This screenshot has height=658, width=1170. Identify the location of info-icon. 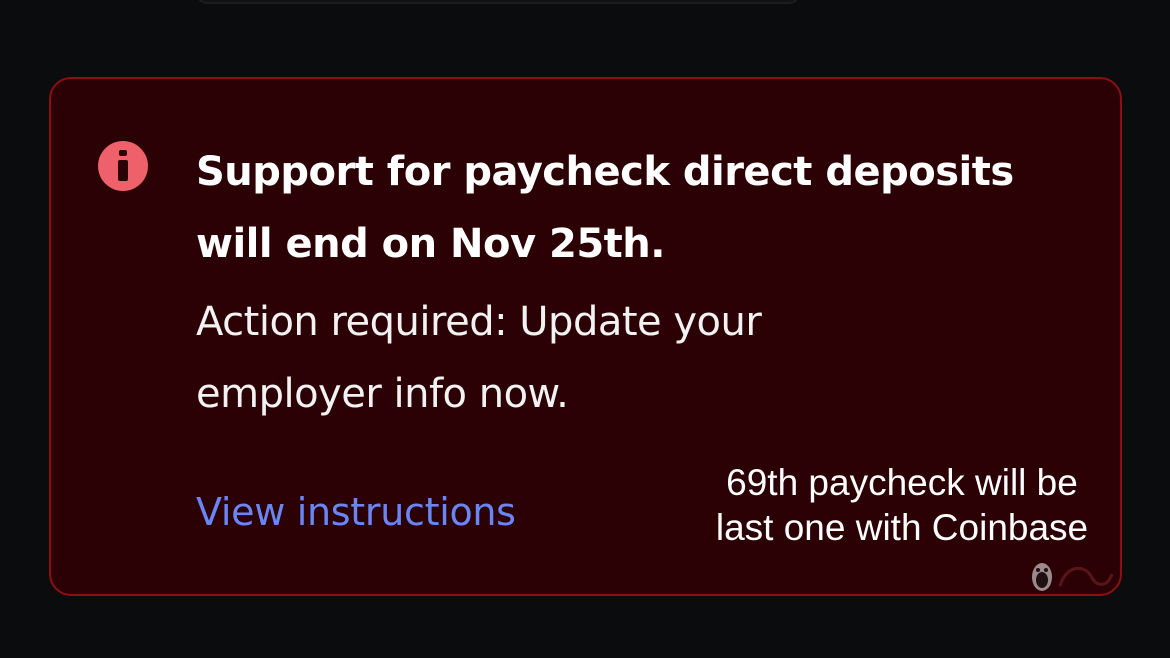
(123, 166).